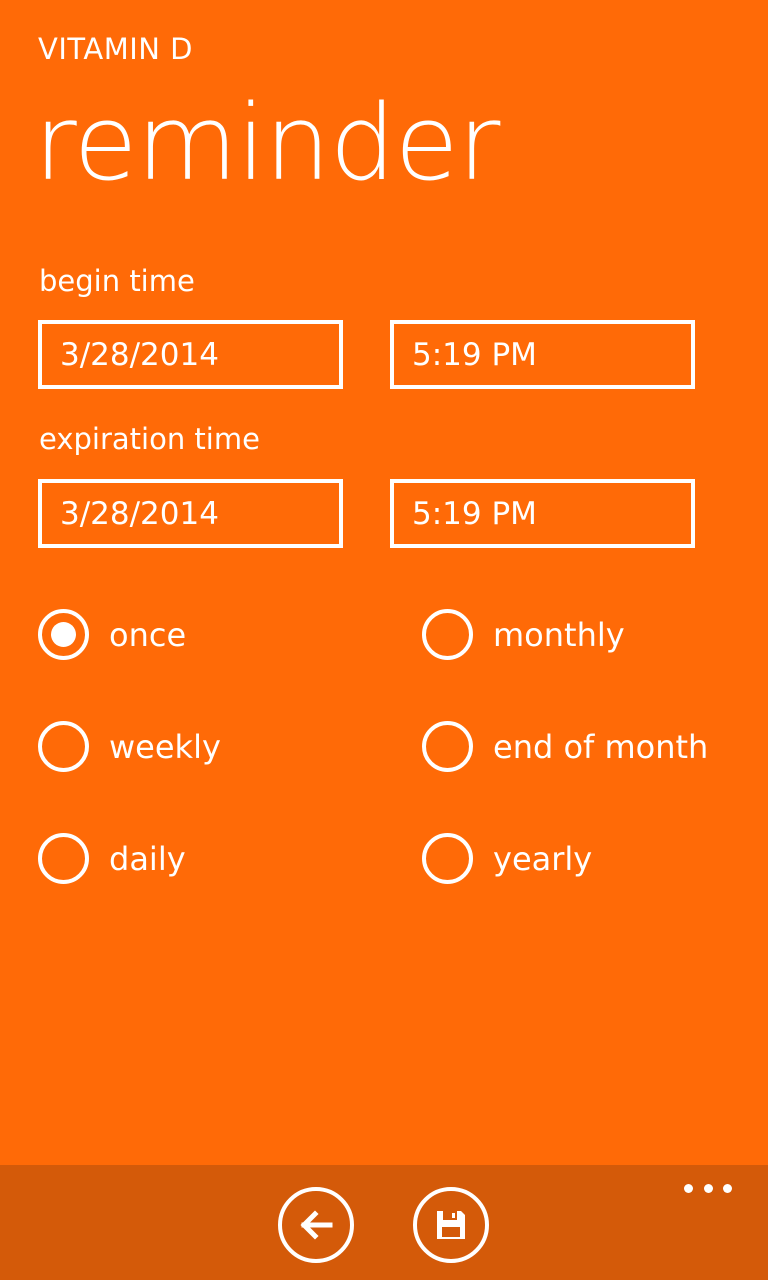 Image resolution: width=768 pixels, height=1280 pixels. I want to click on begin-time-value: 5:19 PM, so click(474, 354).